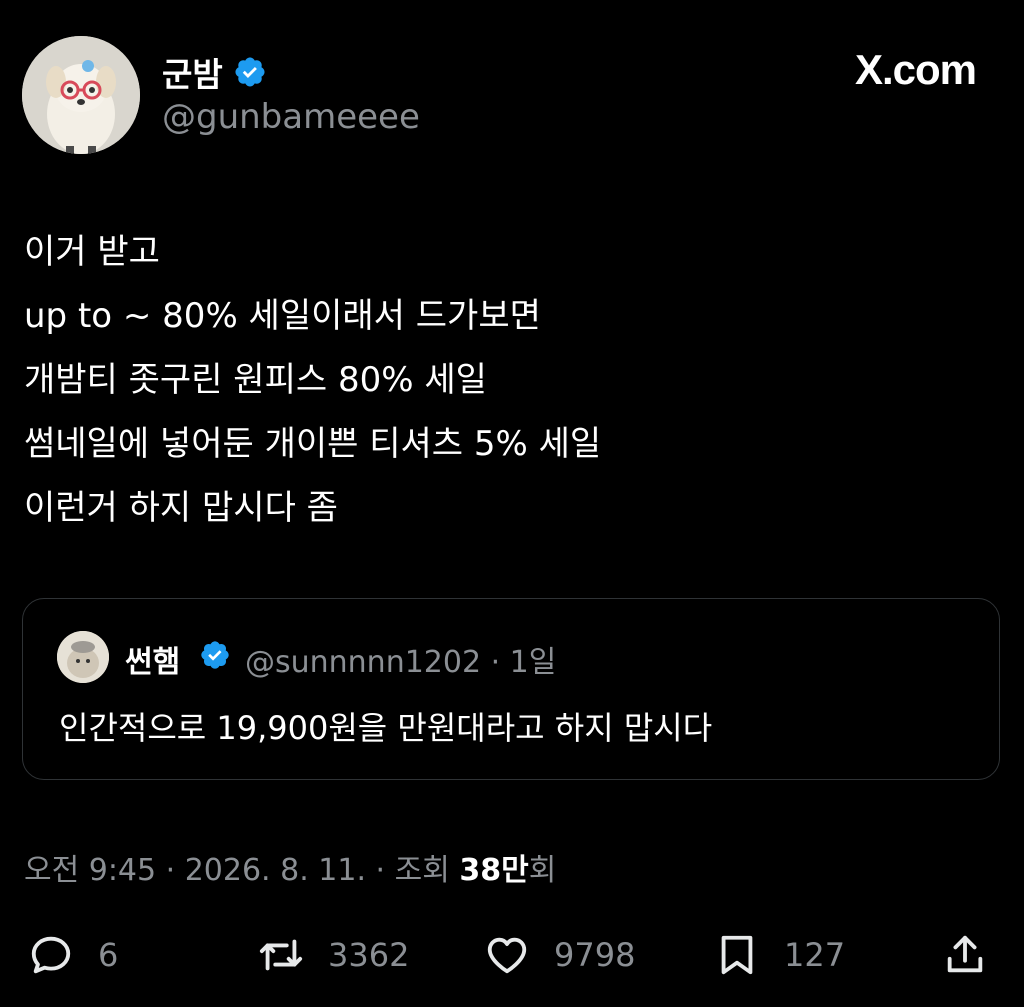 The width and height of the screenshot is (1024, 1007). I want to click on hamster-avatar-icon, so click(83, 657).